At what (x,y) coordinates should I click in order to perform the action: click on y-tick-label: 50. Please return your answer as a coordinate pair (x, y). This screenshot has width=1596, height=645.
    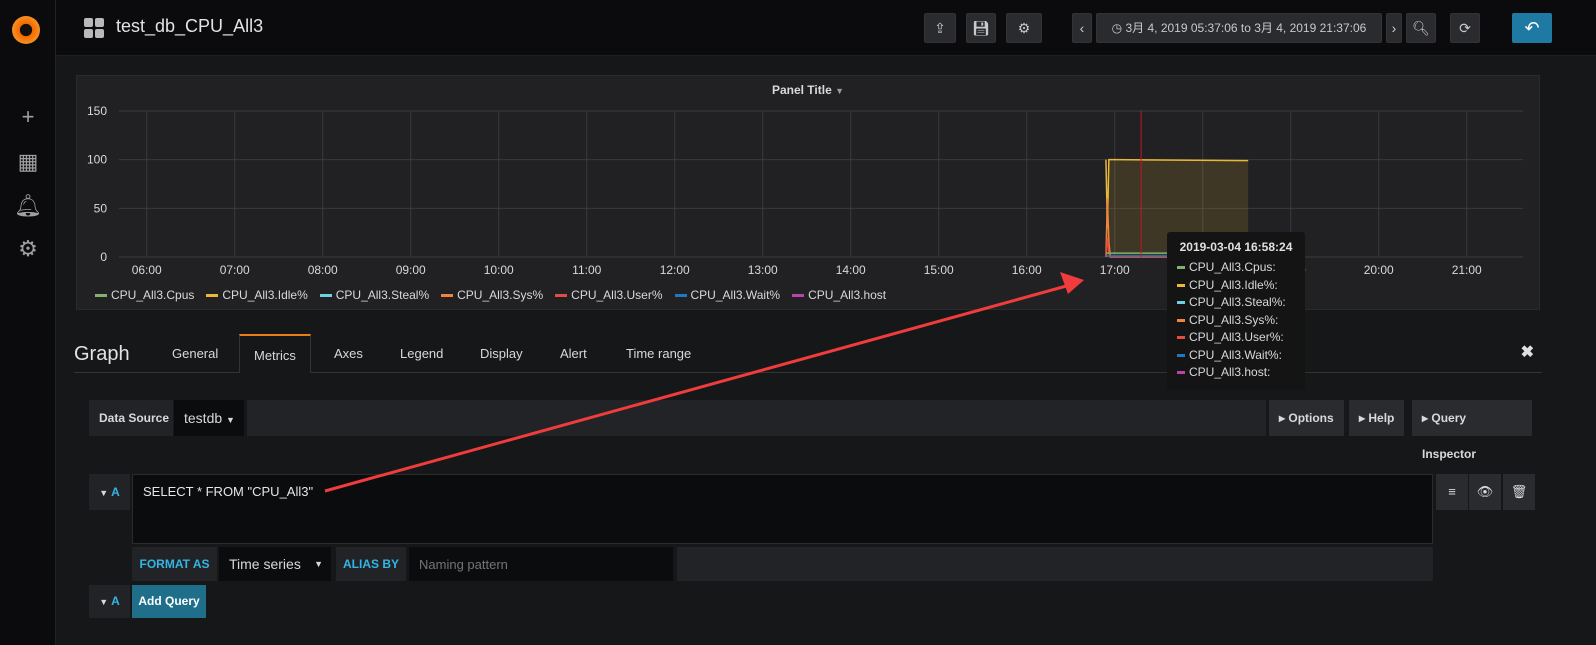
    Looking at the image, I should click on (101, 208).